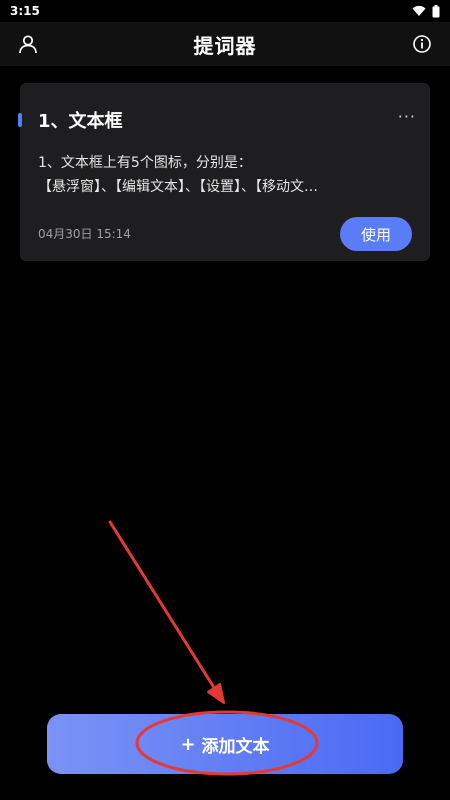 The width and height of the screenshot is (450, 800). What do you see at coordinates (84, 234) in the screenshot?
I see `card-date: 04月30日 15:14` at bounding box center [84, 234].